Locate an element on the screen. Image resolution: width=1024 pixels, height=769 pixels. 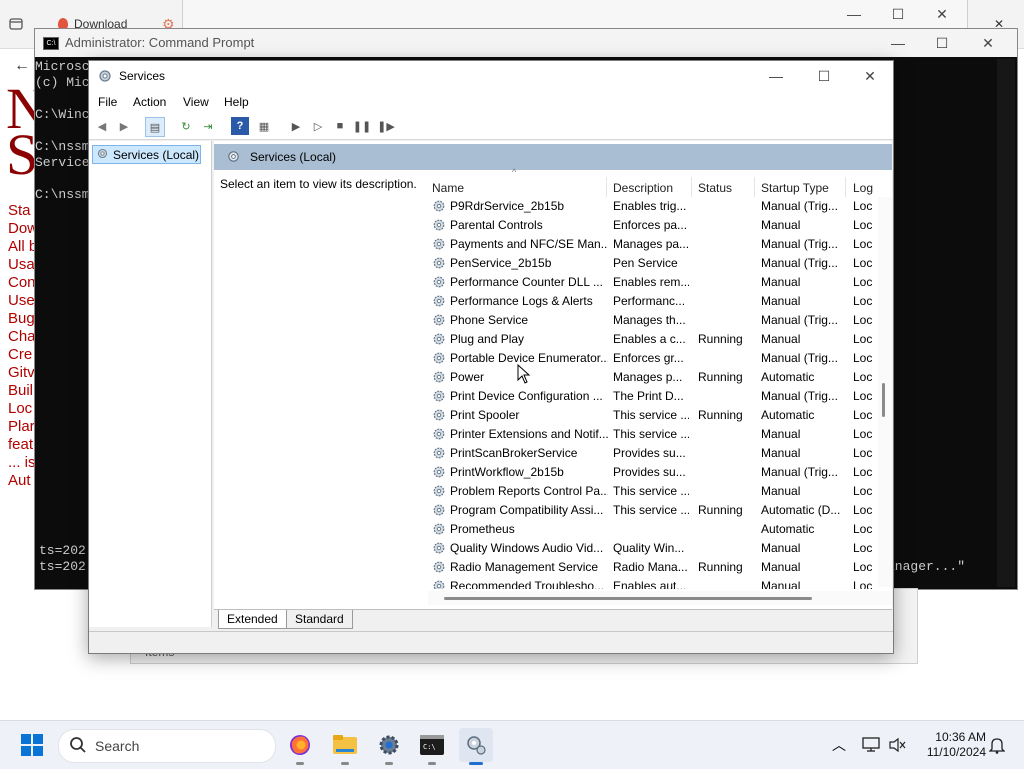
column-header-description: Description is located at coordinates (643, 188).